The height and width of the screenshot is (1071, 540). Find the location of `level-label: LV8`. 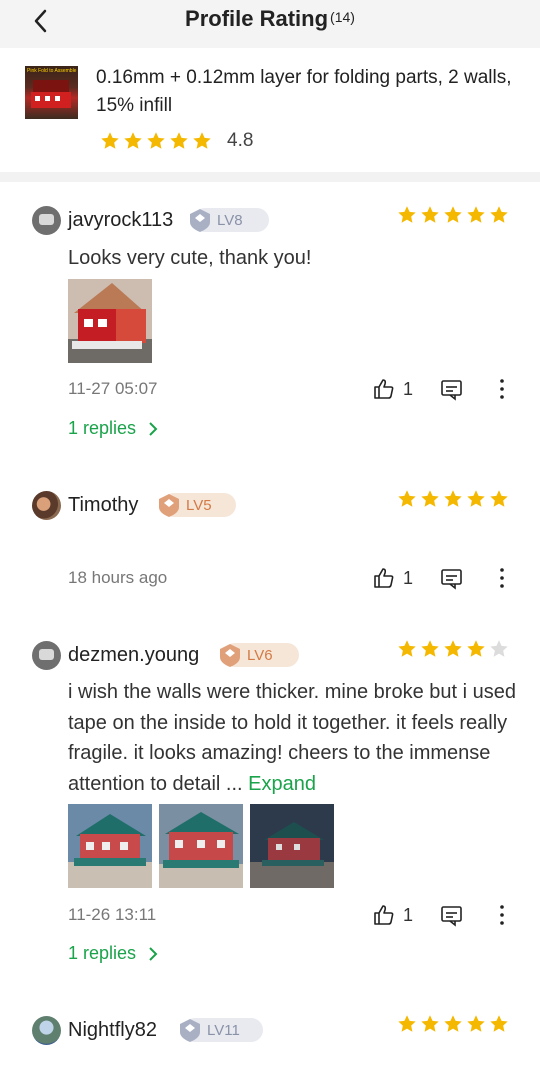

level-label: LV8 is located at coordinates (230, 220).